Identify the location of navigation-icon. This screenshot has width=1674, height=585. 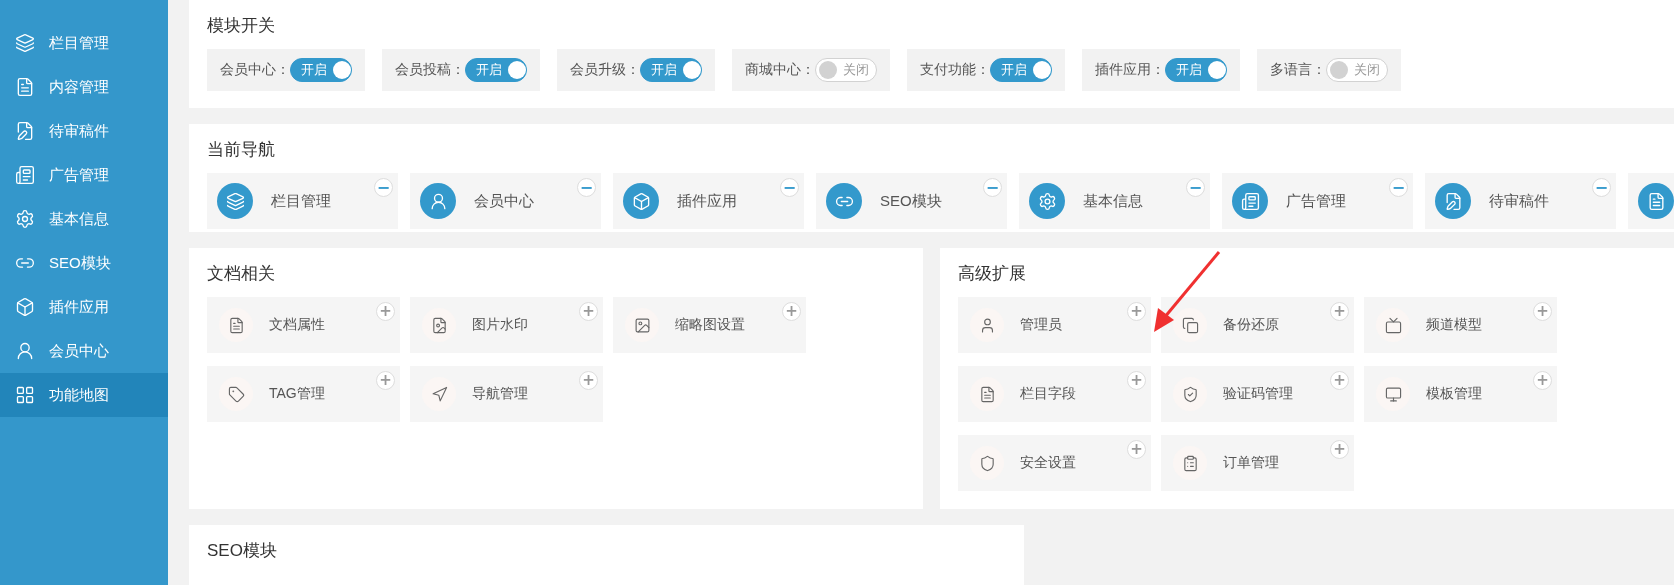
(439, 394).